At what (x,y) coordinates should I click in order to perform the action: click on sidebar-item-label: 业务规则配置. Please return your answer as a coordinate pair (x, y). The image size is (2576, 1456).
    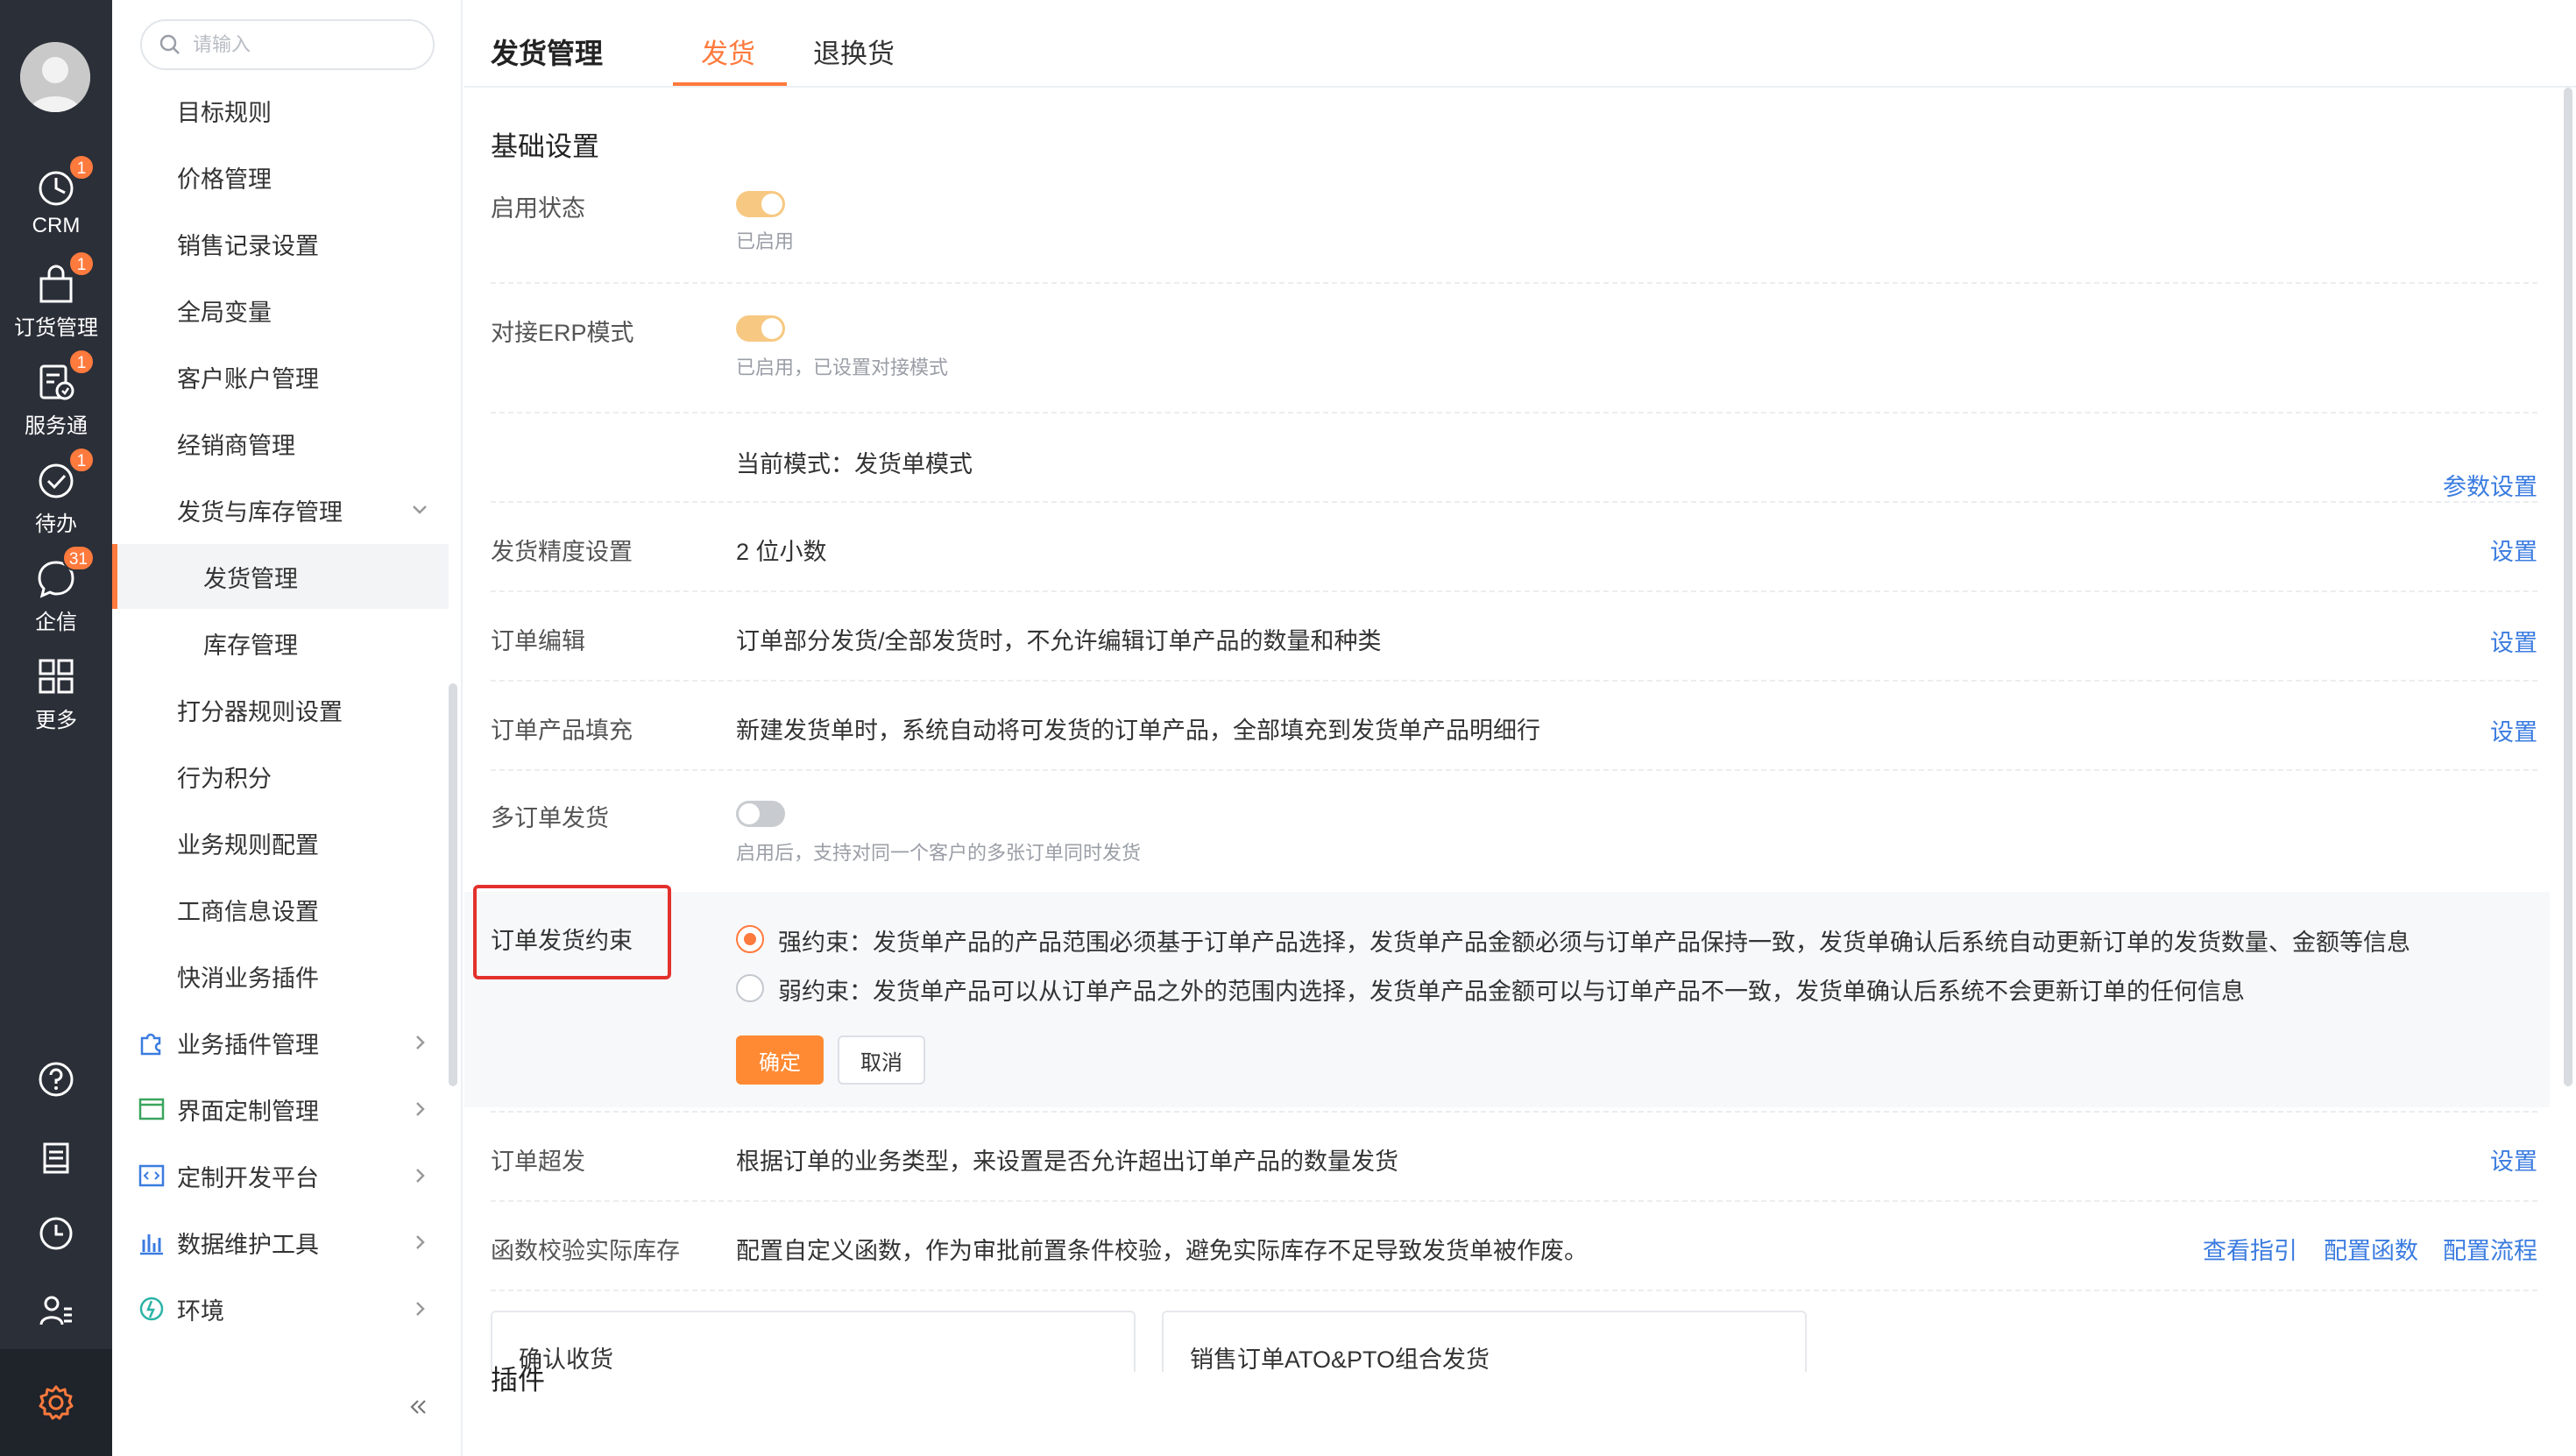
    Looking at the image, I should click on (248, 845).